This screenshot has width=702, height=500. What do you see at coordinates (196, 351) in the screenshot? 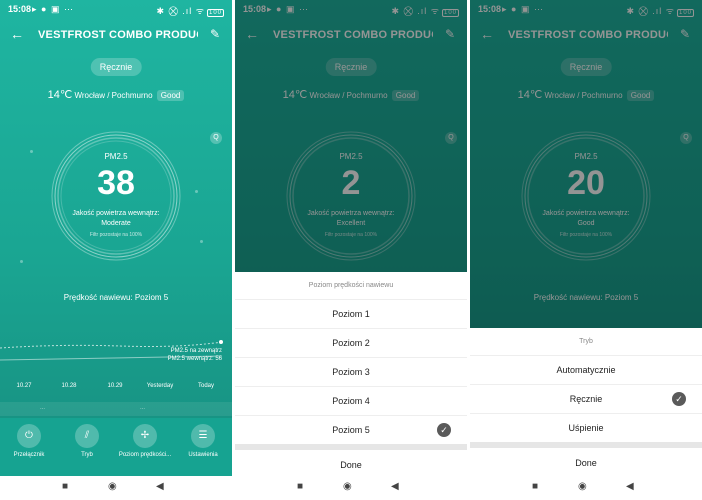
I see `legend-outdoor: PM2.5 na zewnątrz` at bounding box center [196, 351].